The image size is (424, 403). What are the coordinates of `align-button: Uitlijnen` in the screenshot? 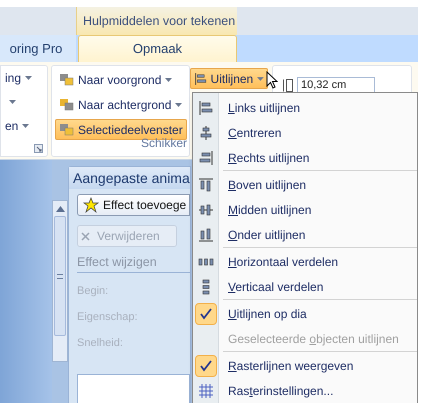 It's located at (229, 78).